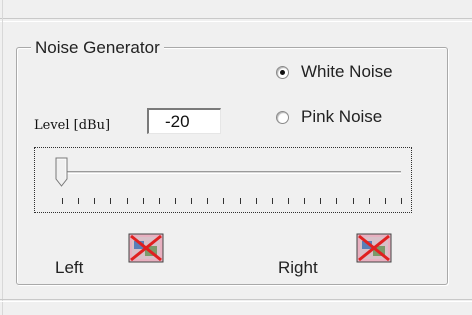 Image resolution: width=472 pixels, height=315 pixels. I want to click on slider-track, so click(232, 172).